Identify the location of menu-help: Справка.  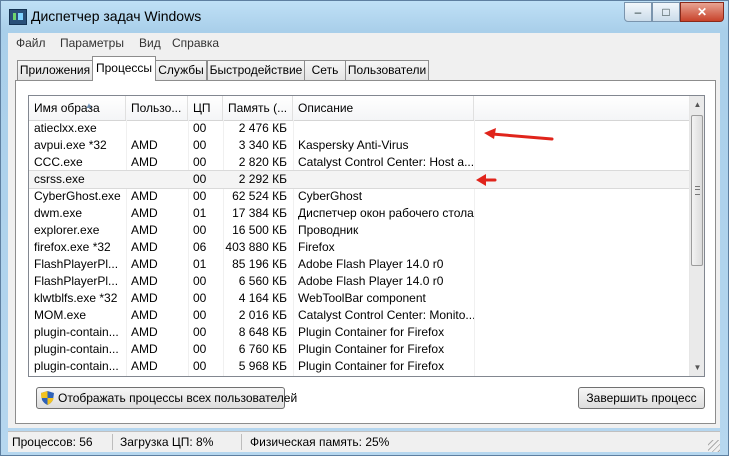
(195, 43).